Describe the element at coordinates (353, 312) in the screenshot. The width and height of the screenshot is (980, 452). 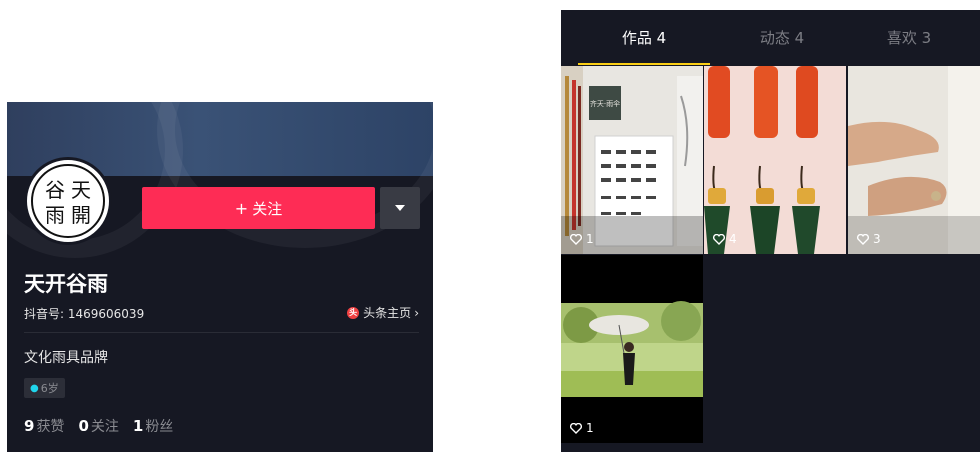
I see `toutiao-icon: 头` at that location.